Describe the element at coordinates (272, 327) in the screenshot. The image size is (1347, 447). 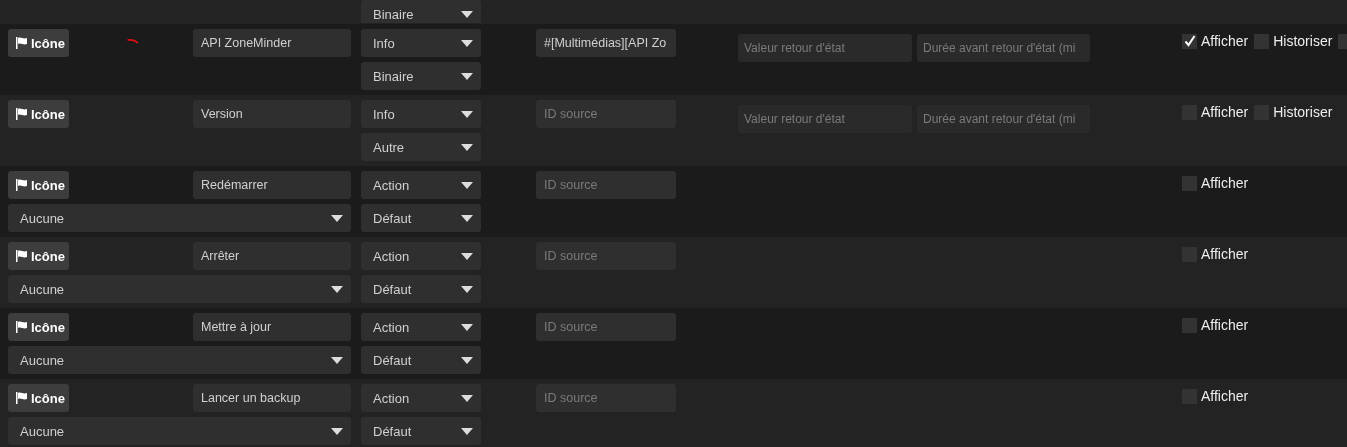
I see `name-field: Mettre à jour` at that location.